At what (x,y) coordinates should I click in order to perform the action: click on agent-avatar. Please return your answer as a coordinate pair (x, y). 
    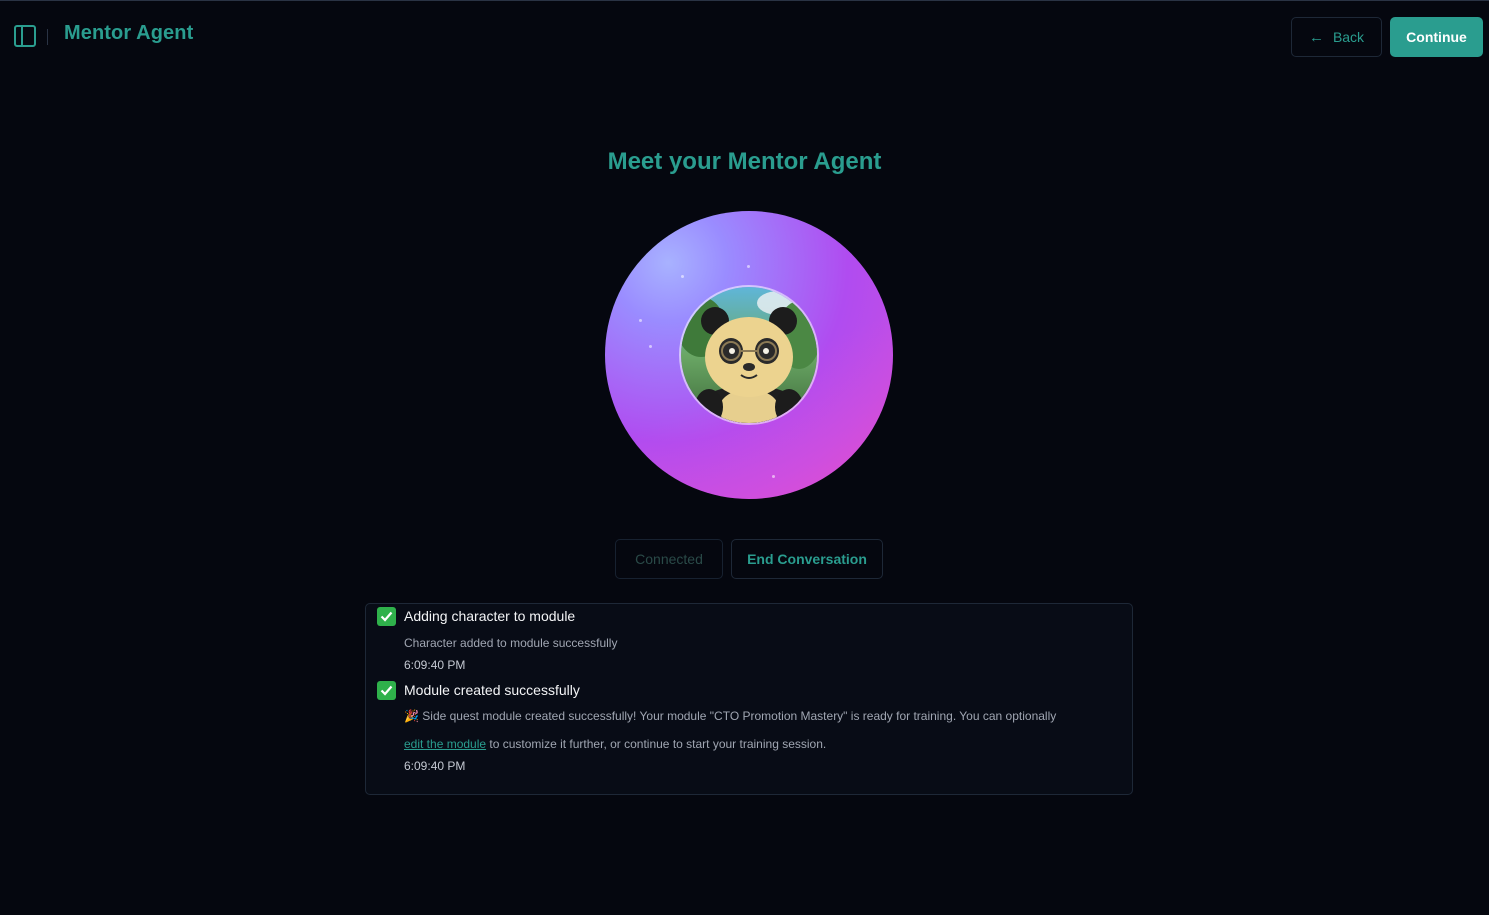
    Looking at the image, I should click on (749, 355).